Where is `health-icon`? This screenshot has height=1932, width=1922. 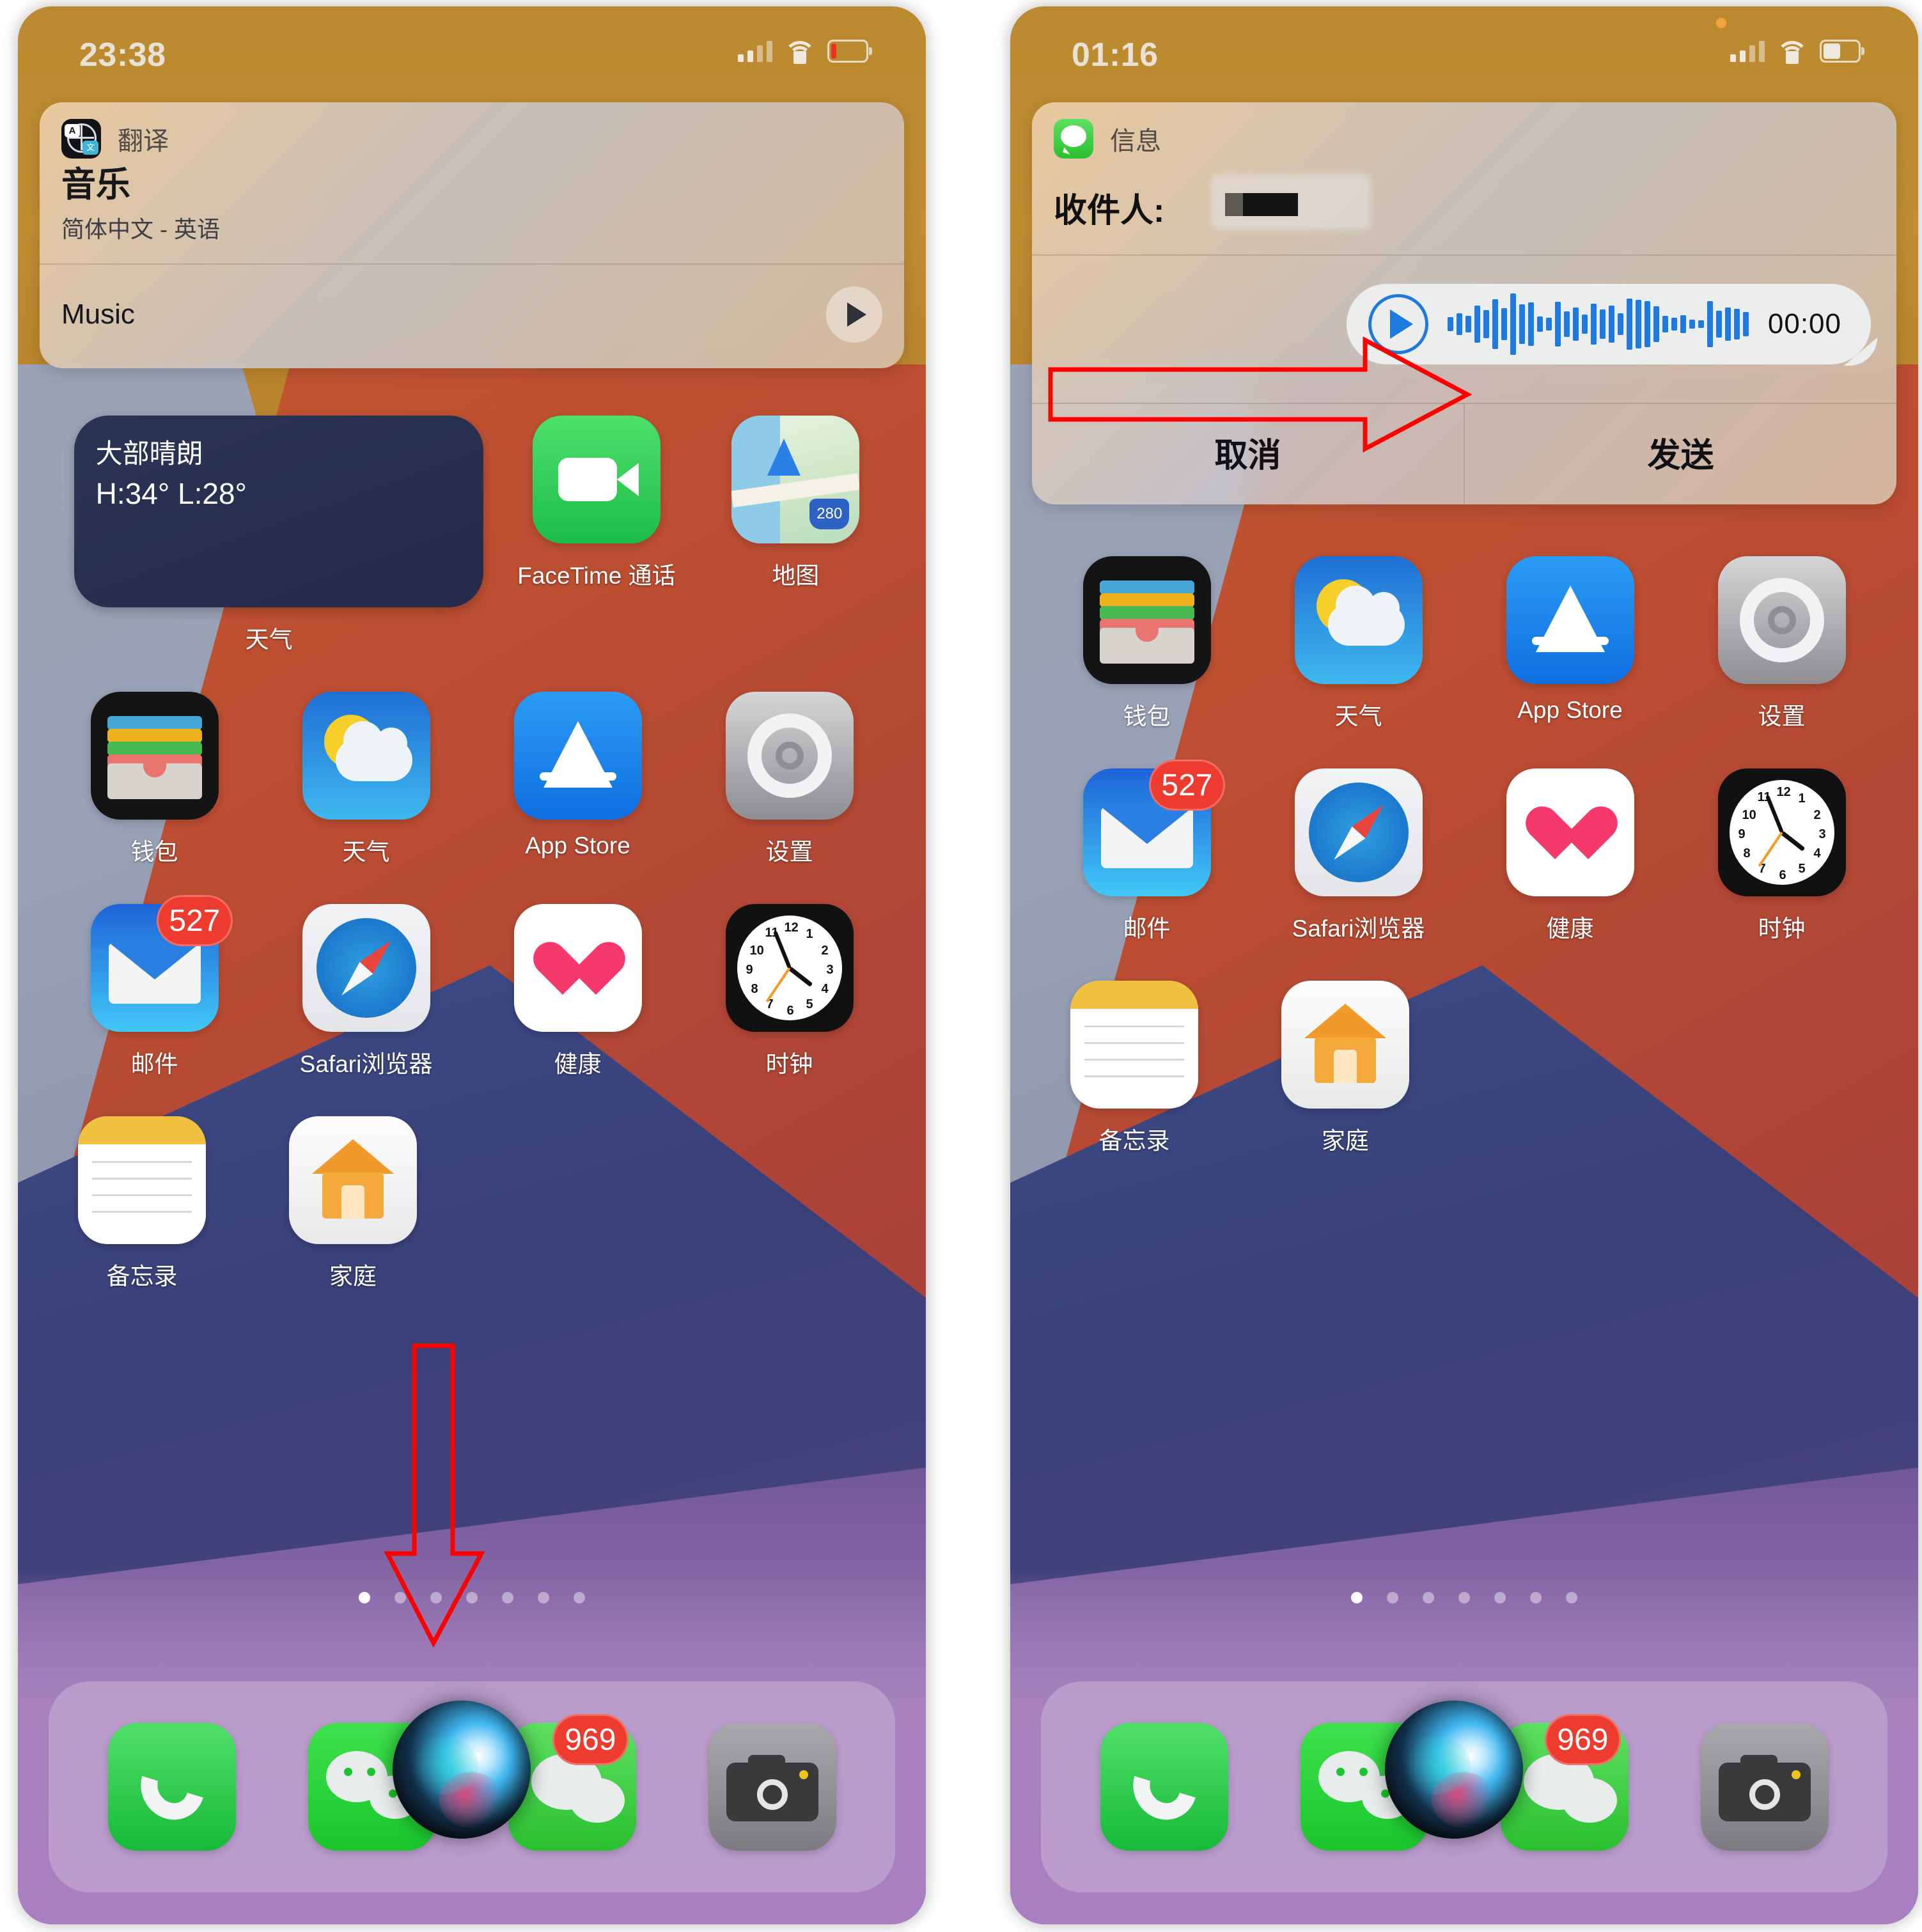
health-icon is located at coordinates (1570, 832).